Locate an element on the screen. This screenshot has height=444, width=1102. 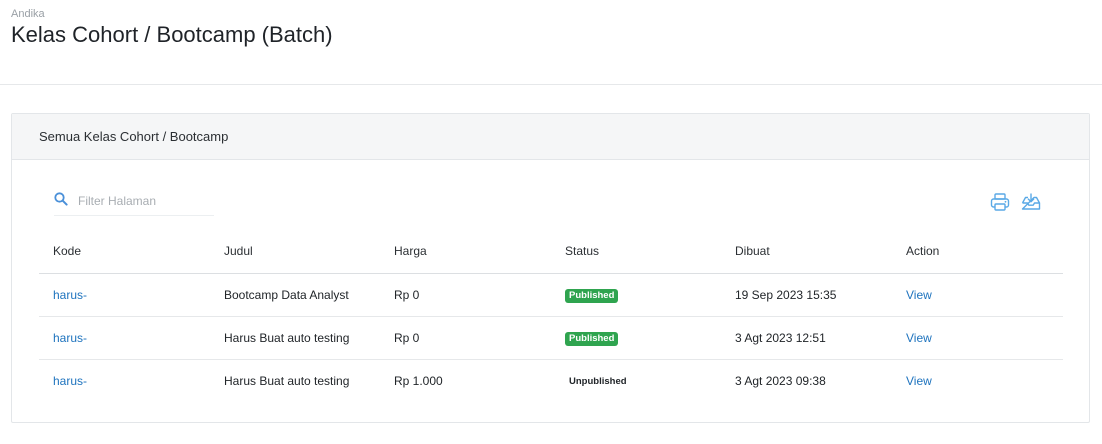
card-title: Semua Kelas Cohort / Bootcamp is located at coordinates (134, 136).